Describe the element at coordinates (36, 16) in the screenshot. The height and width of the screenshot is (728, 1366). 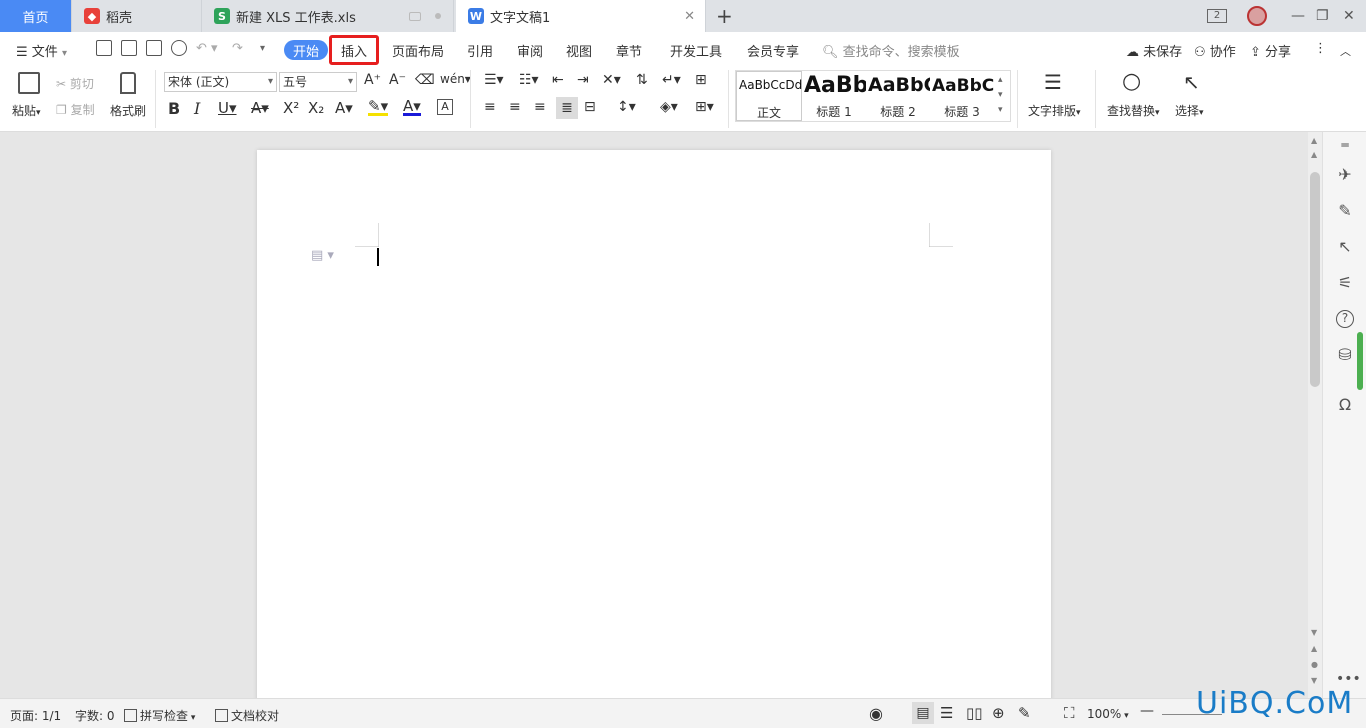
I see `tab-home: 首页` at that location.